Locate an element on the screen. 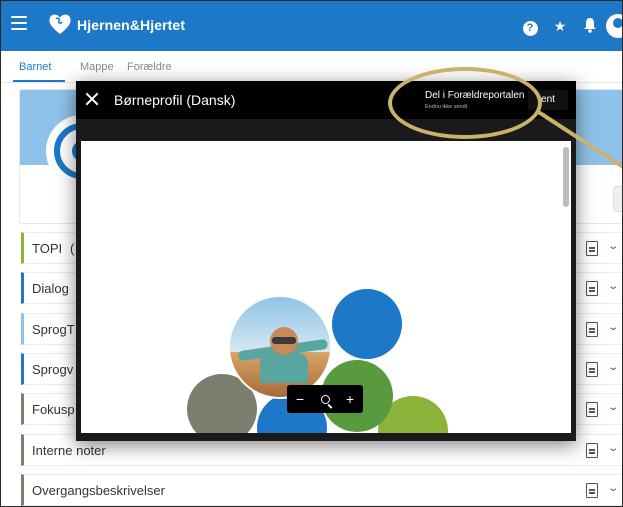 The height and width of the screenshot is (507, 623). highlight-callout-ellipse is located at coordinates (465, 103).